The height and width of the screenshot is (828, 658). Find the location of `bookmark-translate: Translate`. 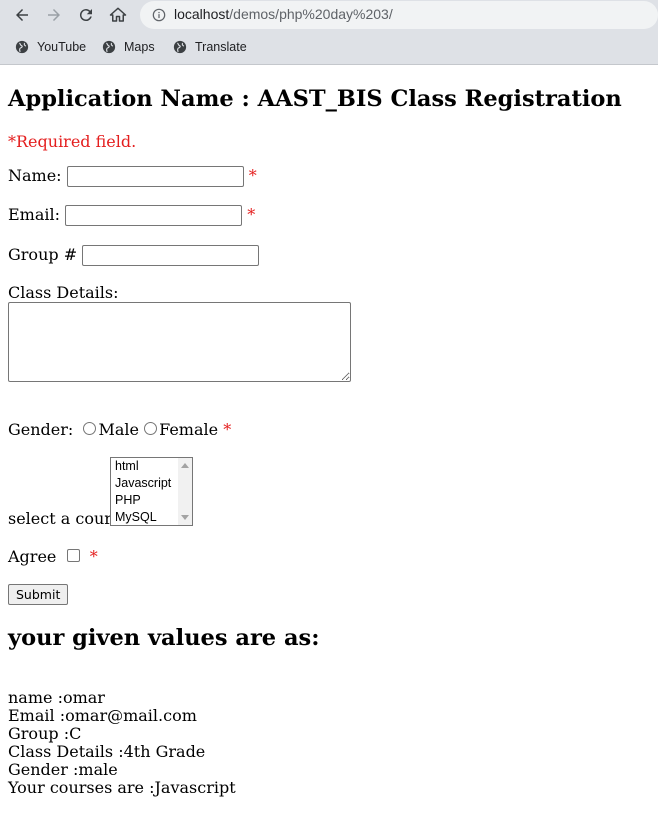

bookmark-translate: Translate is located at coordinates (210, 47).